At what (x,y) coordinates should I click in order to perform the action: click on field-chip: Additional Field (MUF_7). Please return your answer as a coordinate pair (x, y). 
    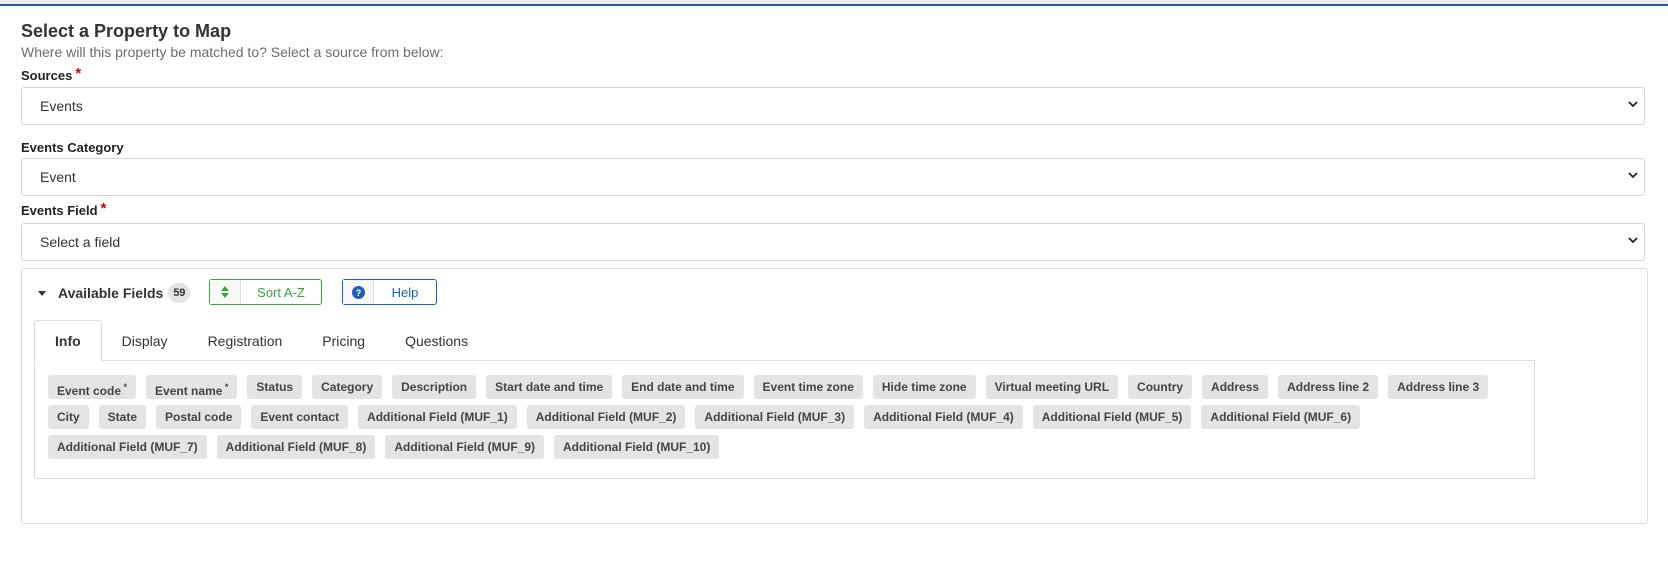
    Looking at the image, I should click on (127, 447).